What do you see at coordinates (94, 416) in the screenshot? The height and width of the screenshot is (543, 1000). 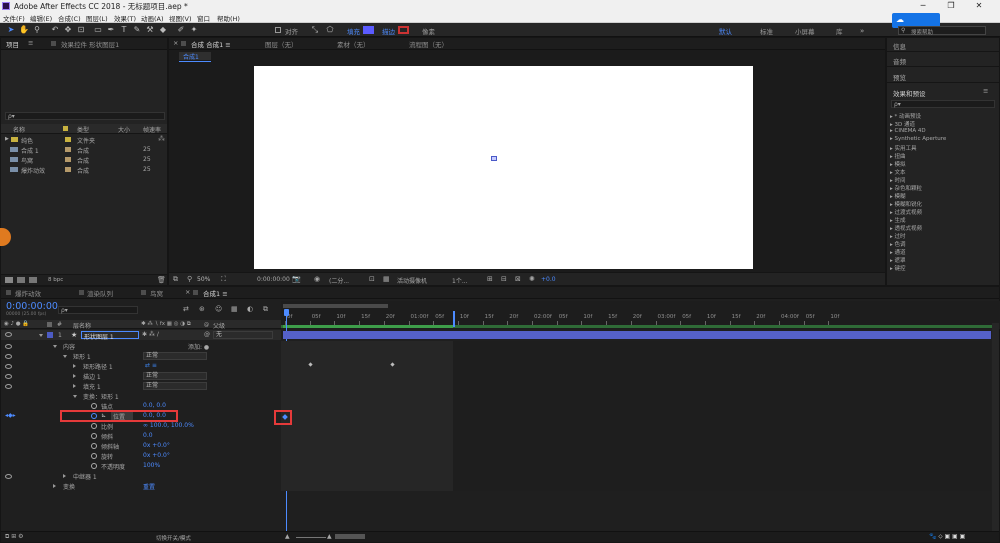 I see `stopwatch-active-icon` at bounding box center [94, 416].